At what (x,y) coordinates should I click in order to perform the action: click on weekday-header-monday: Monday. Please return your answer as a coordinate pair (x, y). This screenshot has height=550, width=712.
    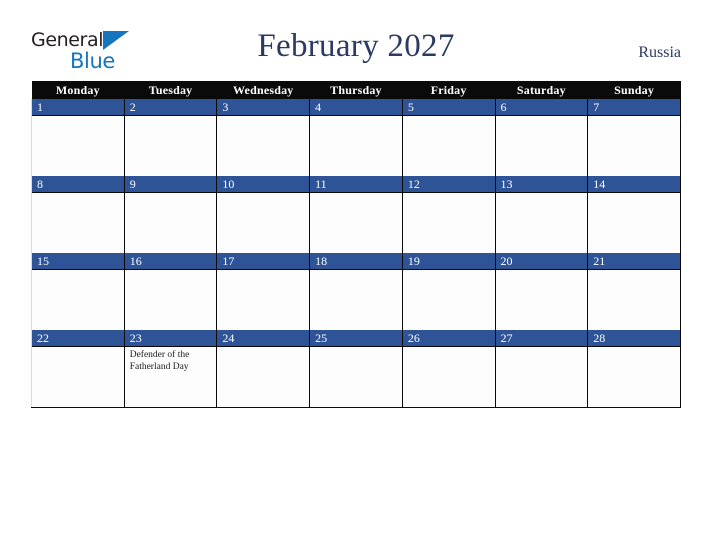
    Looking at the image, I should click on (78, 90).